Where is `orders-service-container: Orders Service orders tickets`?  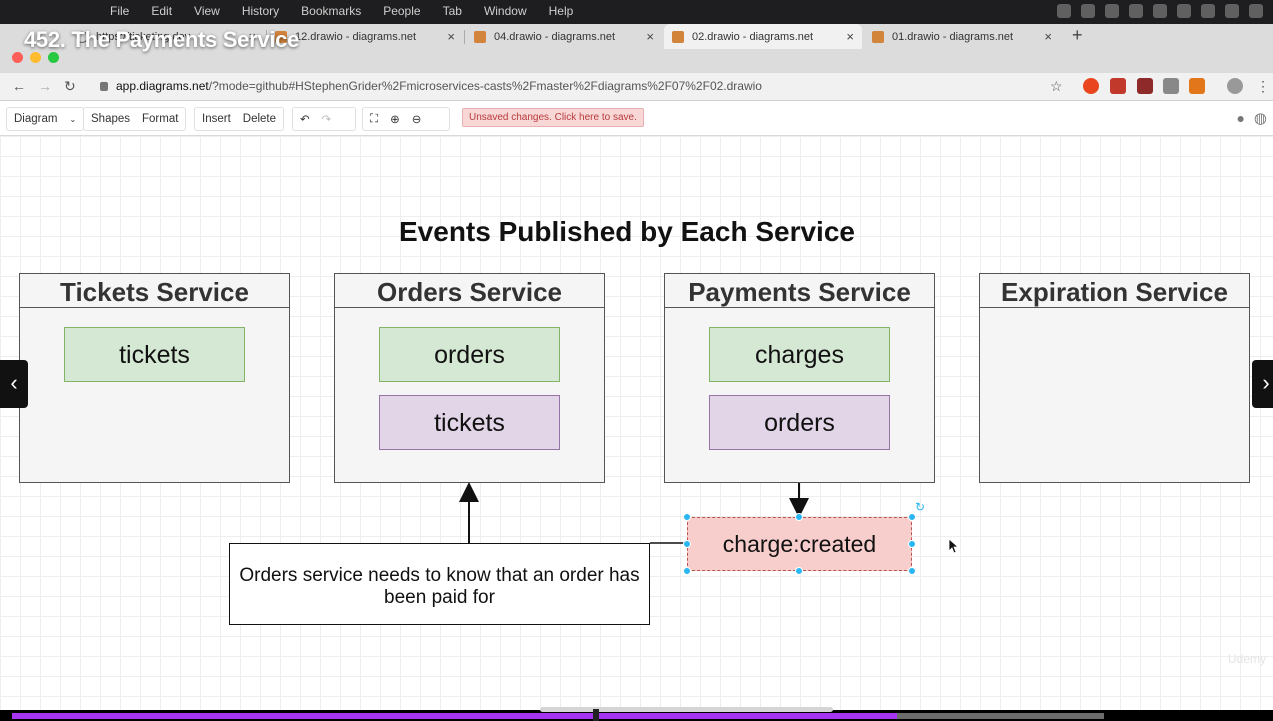
orders-service-container: Orders Service orders tickets is located at coordinates (469, 378).